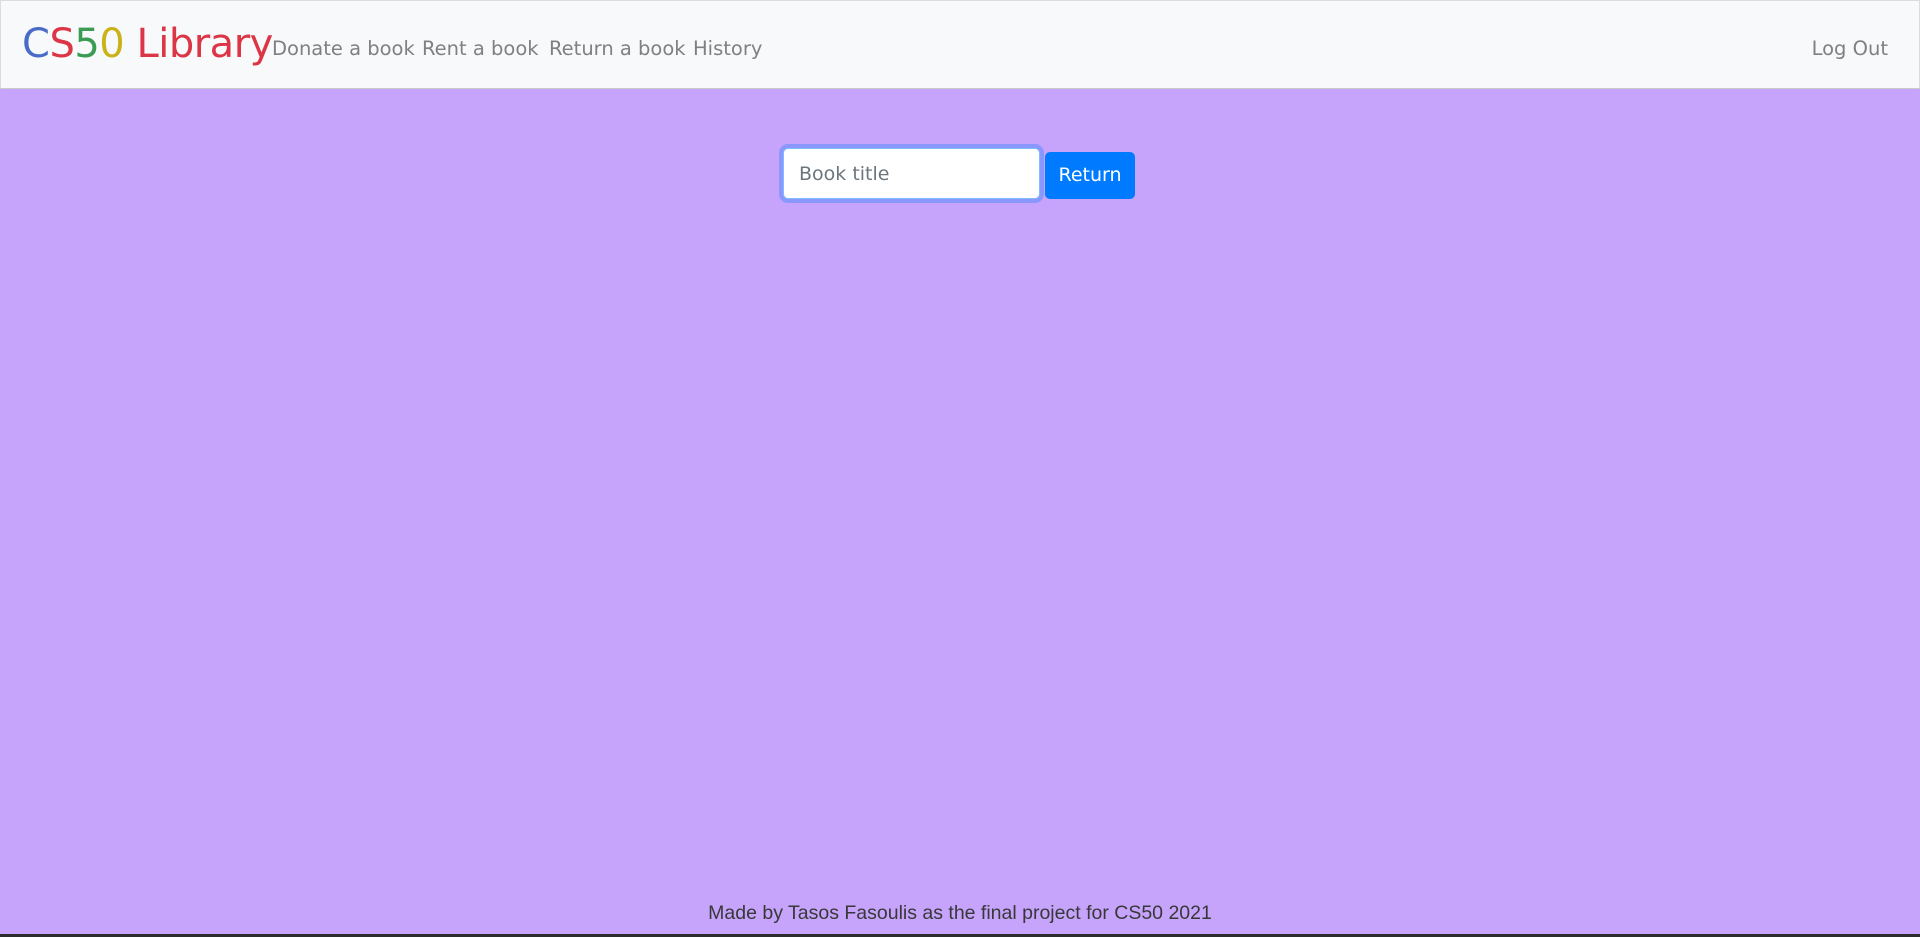 The width and height of the screenshot is (1920, 937). I want to click on brand-letter-s: S, so click(62, 44).